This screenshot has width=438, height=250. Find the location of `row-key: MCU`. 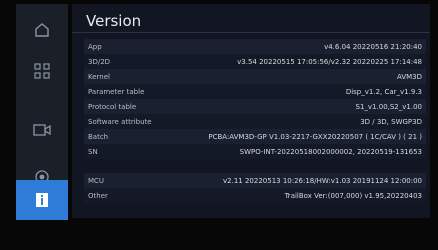

row-key: MCU is located at coordinates (96, 180).